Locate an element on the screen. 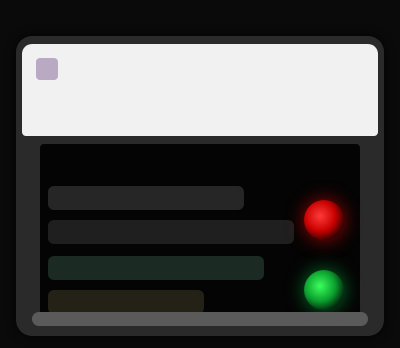  green-status-light is located at coordinates (324, 290).